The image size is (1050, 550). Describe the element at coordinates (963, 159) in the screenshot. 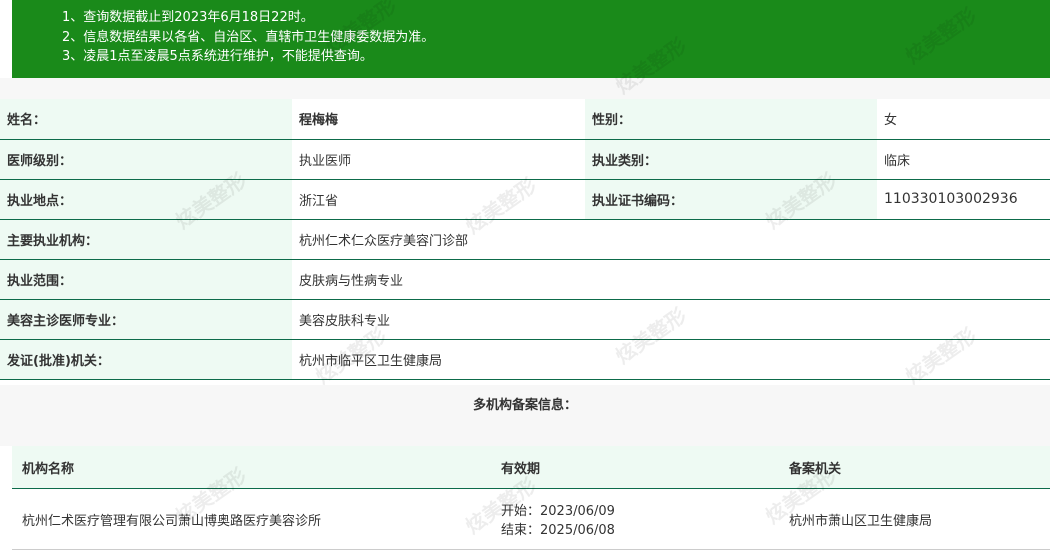

I see `category-value: 临床` at that location.